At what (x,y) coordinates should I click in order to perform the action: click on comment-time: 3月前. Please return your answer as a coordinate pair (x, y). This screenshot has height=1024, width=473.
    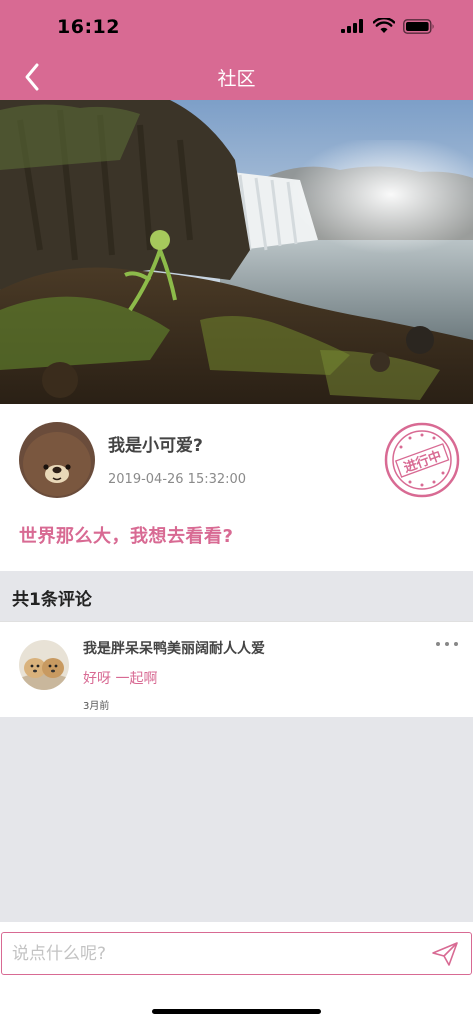
    Looking at the image, I should click on (96, 706).